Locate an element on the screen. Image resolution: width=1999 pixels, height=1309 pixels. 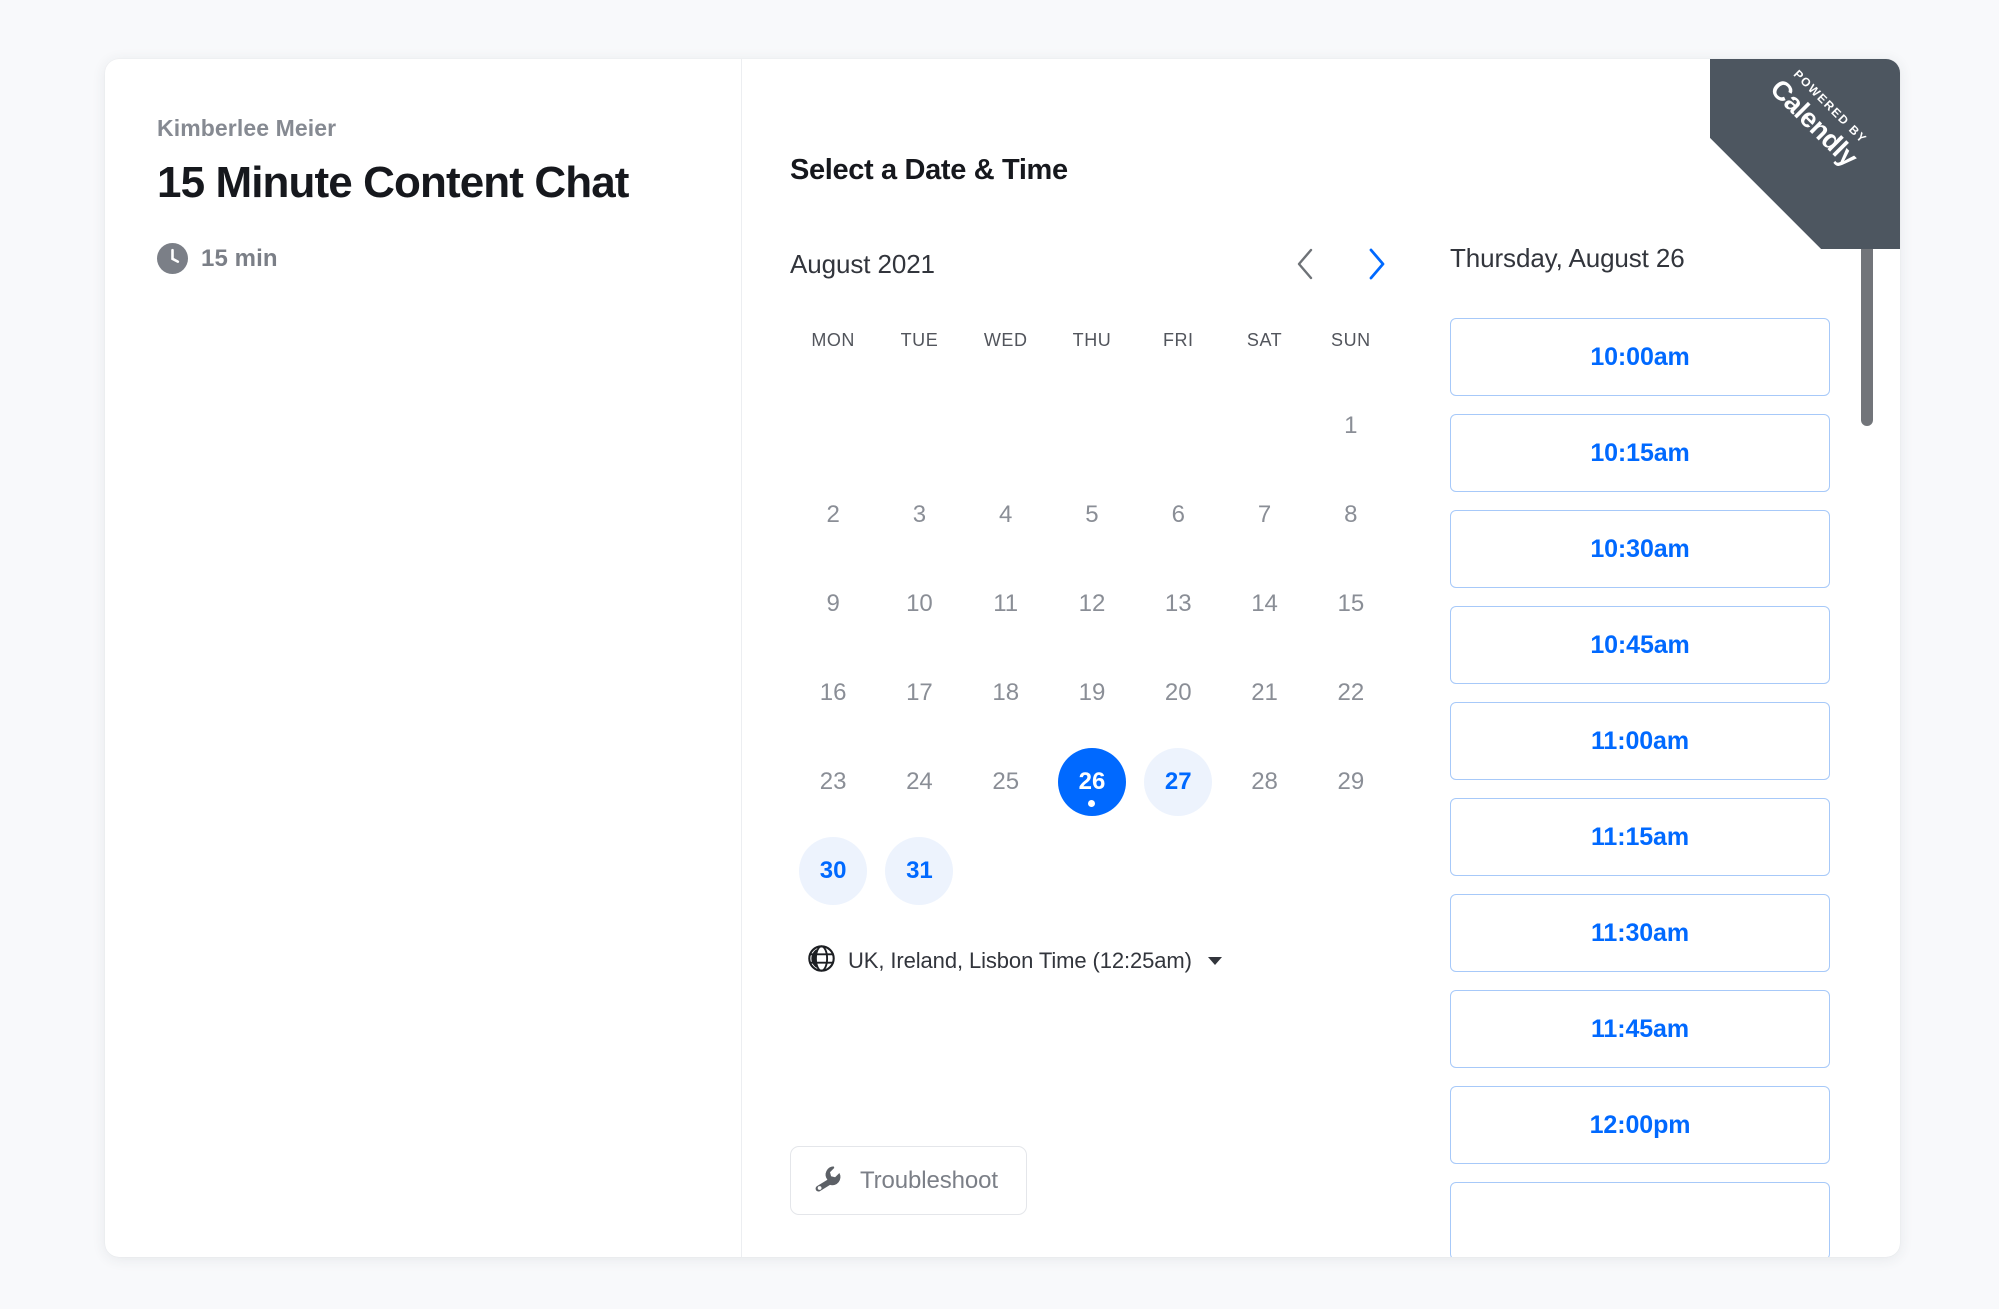
calendar-day-cell: 16 is located at coordinates (833, 692).